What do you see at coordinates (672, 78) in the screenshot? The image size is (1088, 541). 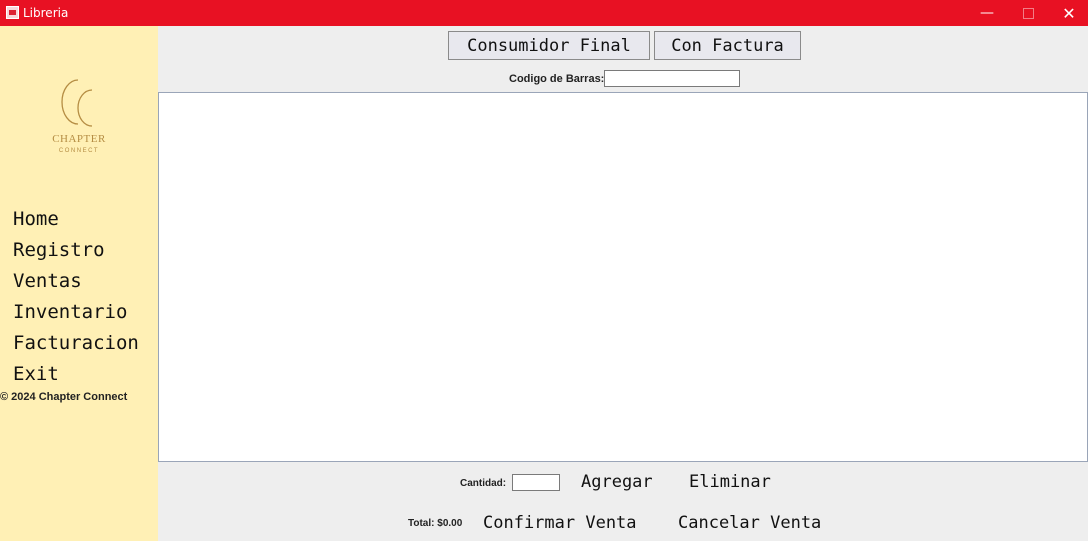 I see `barcode-input` at bounding box center [672, 78].